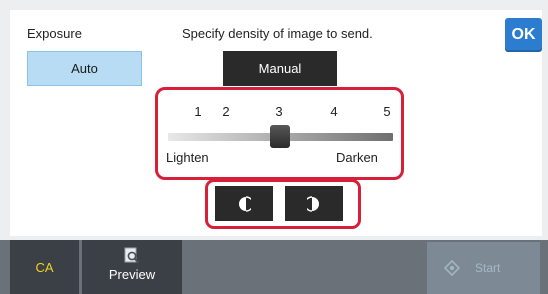 The height and width of the screenshot is (294, 548). I want to click on exposure-title: Exposure, so click(54, 33).